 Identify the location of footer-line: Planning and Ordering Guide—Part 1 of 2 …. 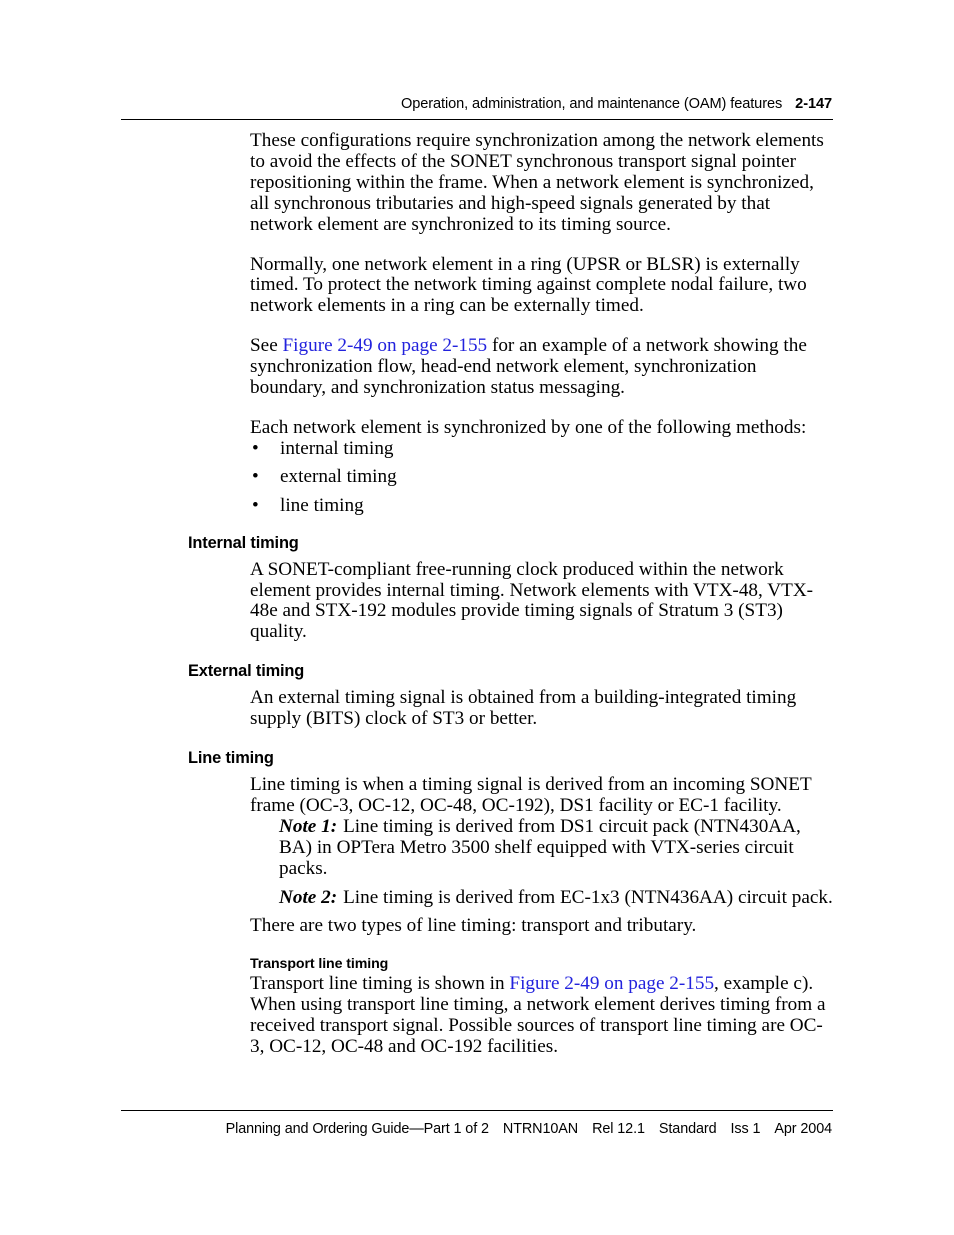
(477, 1124).